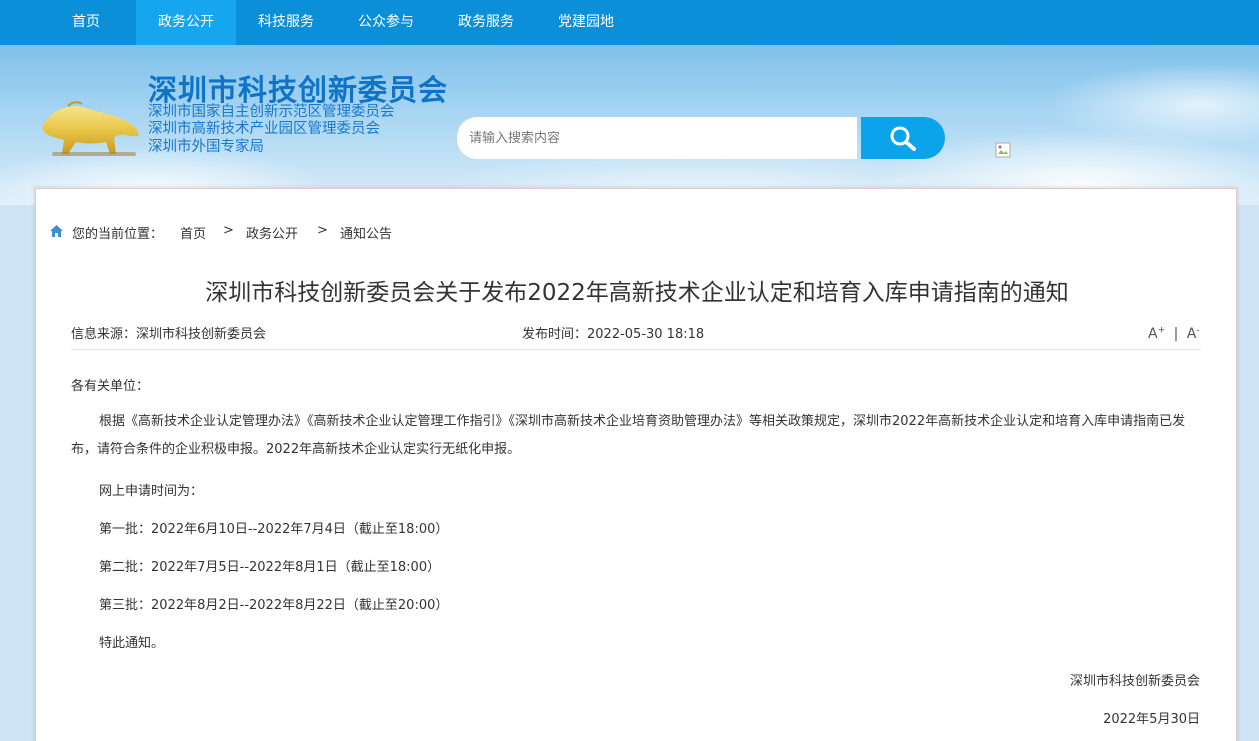 The image size is (1259, 741). I want to click on signature-date: 2022年5月30日, so click(1151, 719).